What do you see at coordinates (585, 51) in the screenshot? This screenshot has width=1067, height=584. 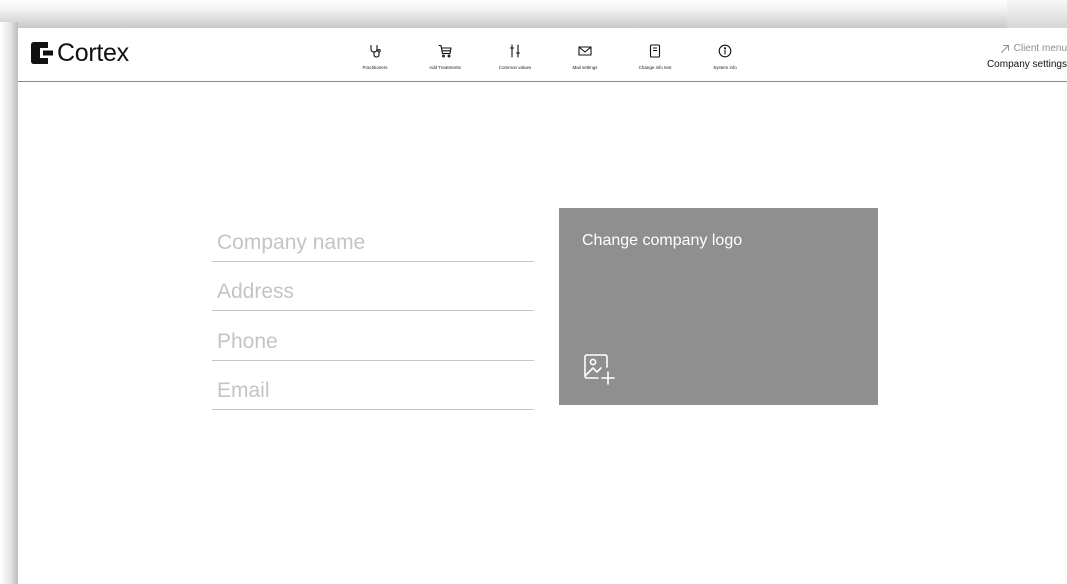 I see `mail-icon` at bounding box center [585, 51].